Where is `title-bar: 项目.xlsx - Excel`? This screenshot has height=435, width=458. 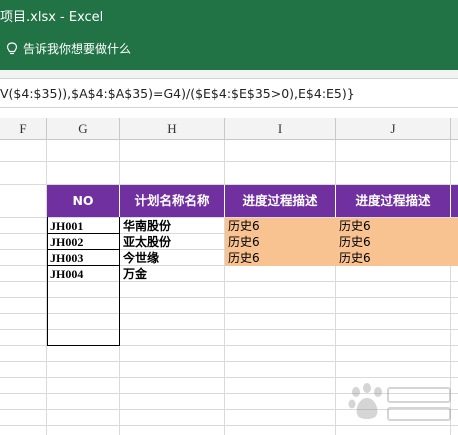
title-bar: 项目.xlsx - Excel is located at coordinates (229, 15).